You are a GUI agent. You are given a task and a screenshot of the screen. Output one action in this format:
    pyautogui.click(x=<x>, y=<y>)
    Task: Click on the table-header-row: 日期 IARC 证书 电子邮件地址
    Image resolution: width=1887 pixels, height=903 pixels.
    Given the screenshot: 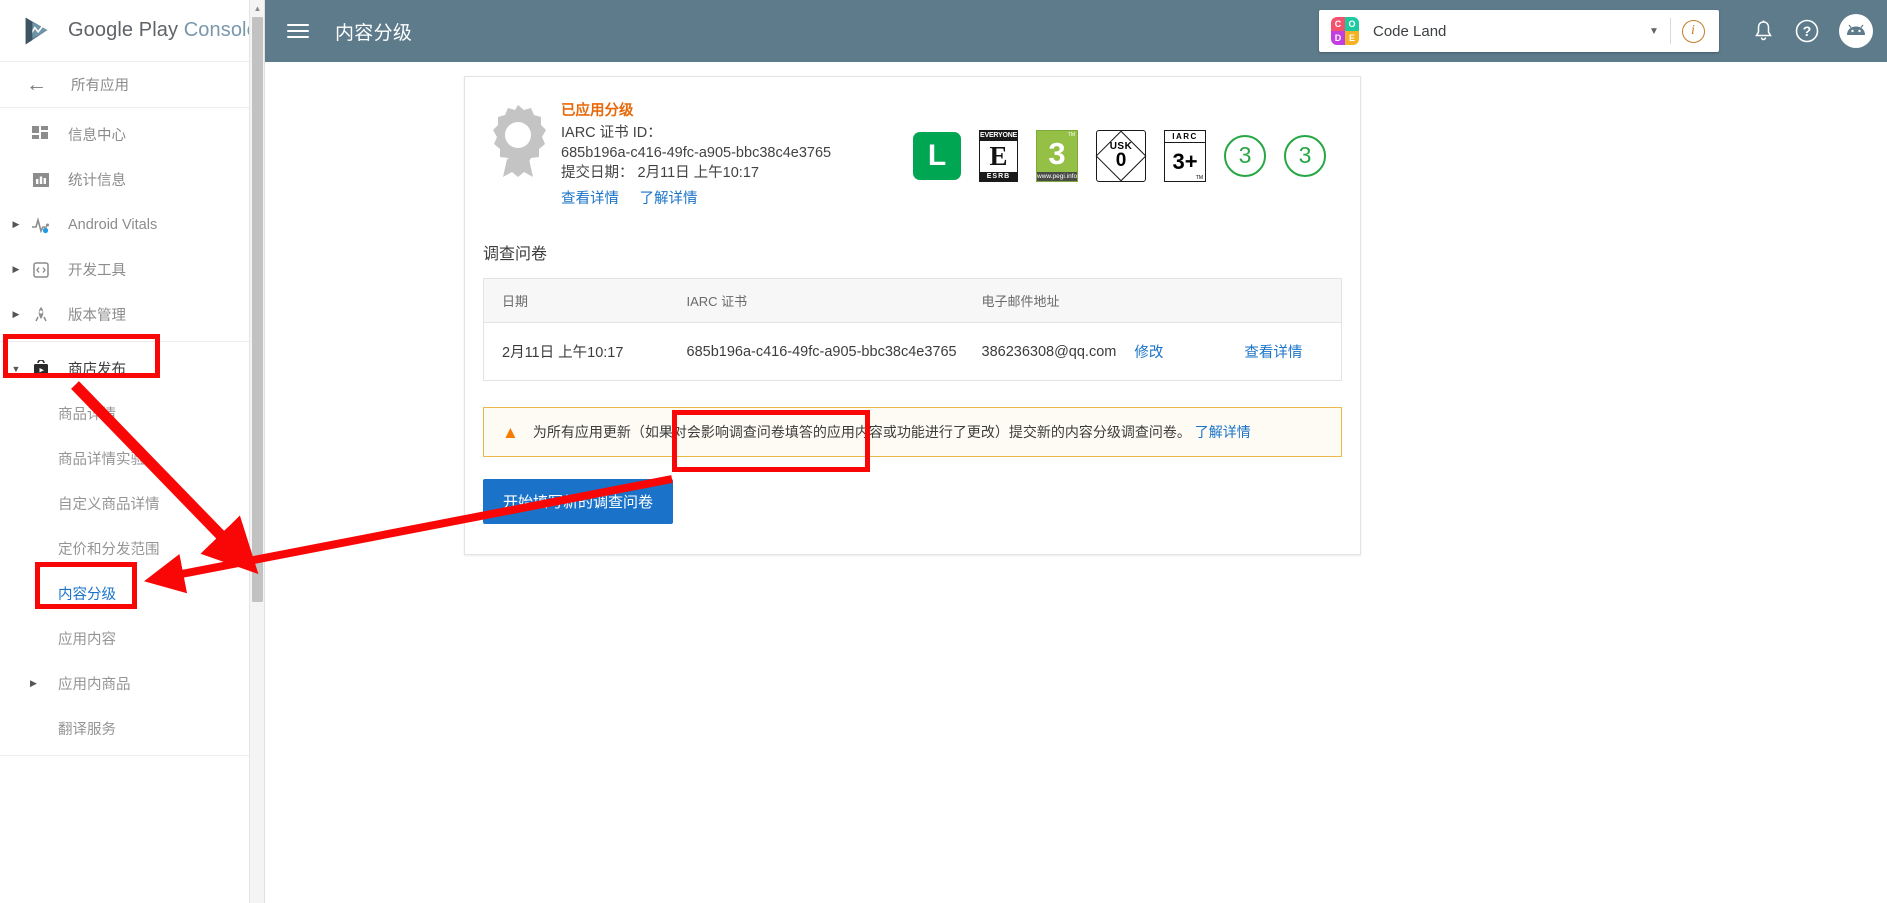 What is the action you would take?
    pyautogui.click(x=912, y=300)
    